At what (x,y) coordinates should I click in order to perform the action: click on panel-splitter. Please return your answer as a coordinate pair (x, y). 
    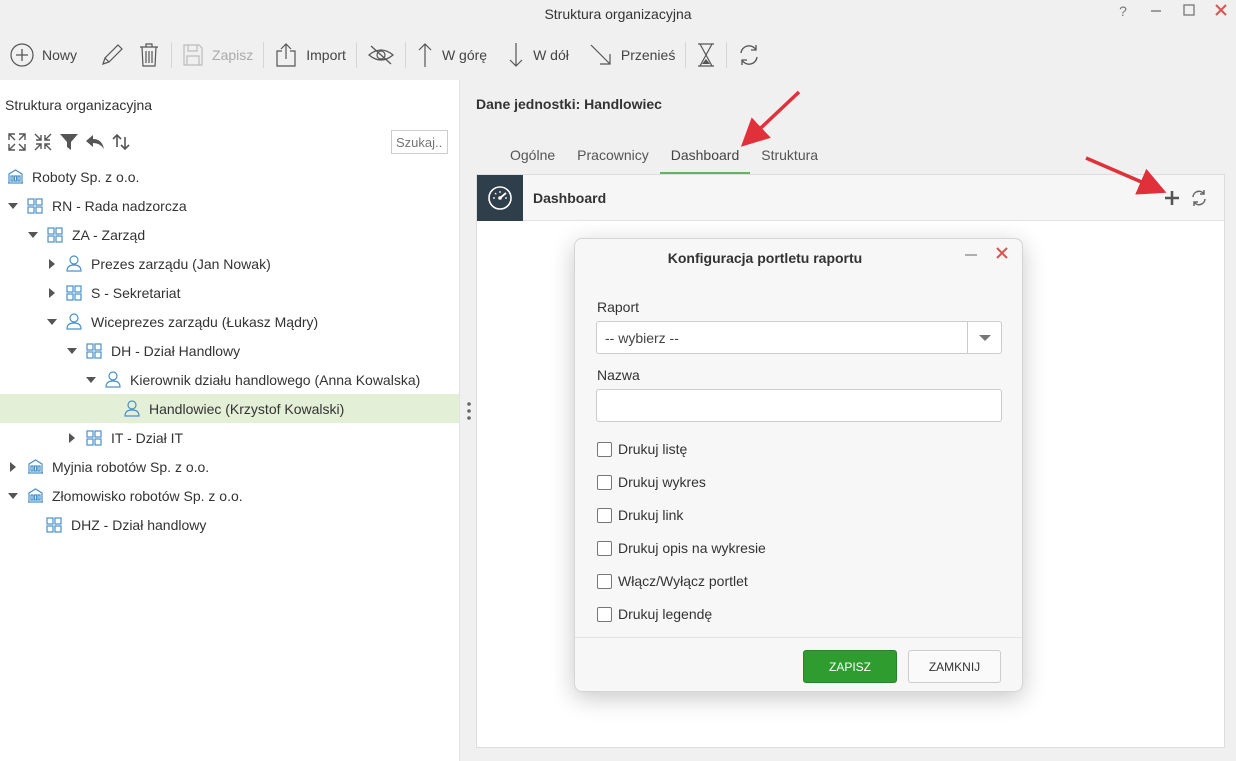
    Looking at the image, I should click on (468, 420).